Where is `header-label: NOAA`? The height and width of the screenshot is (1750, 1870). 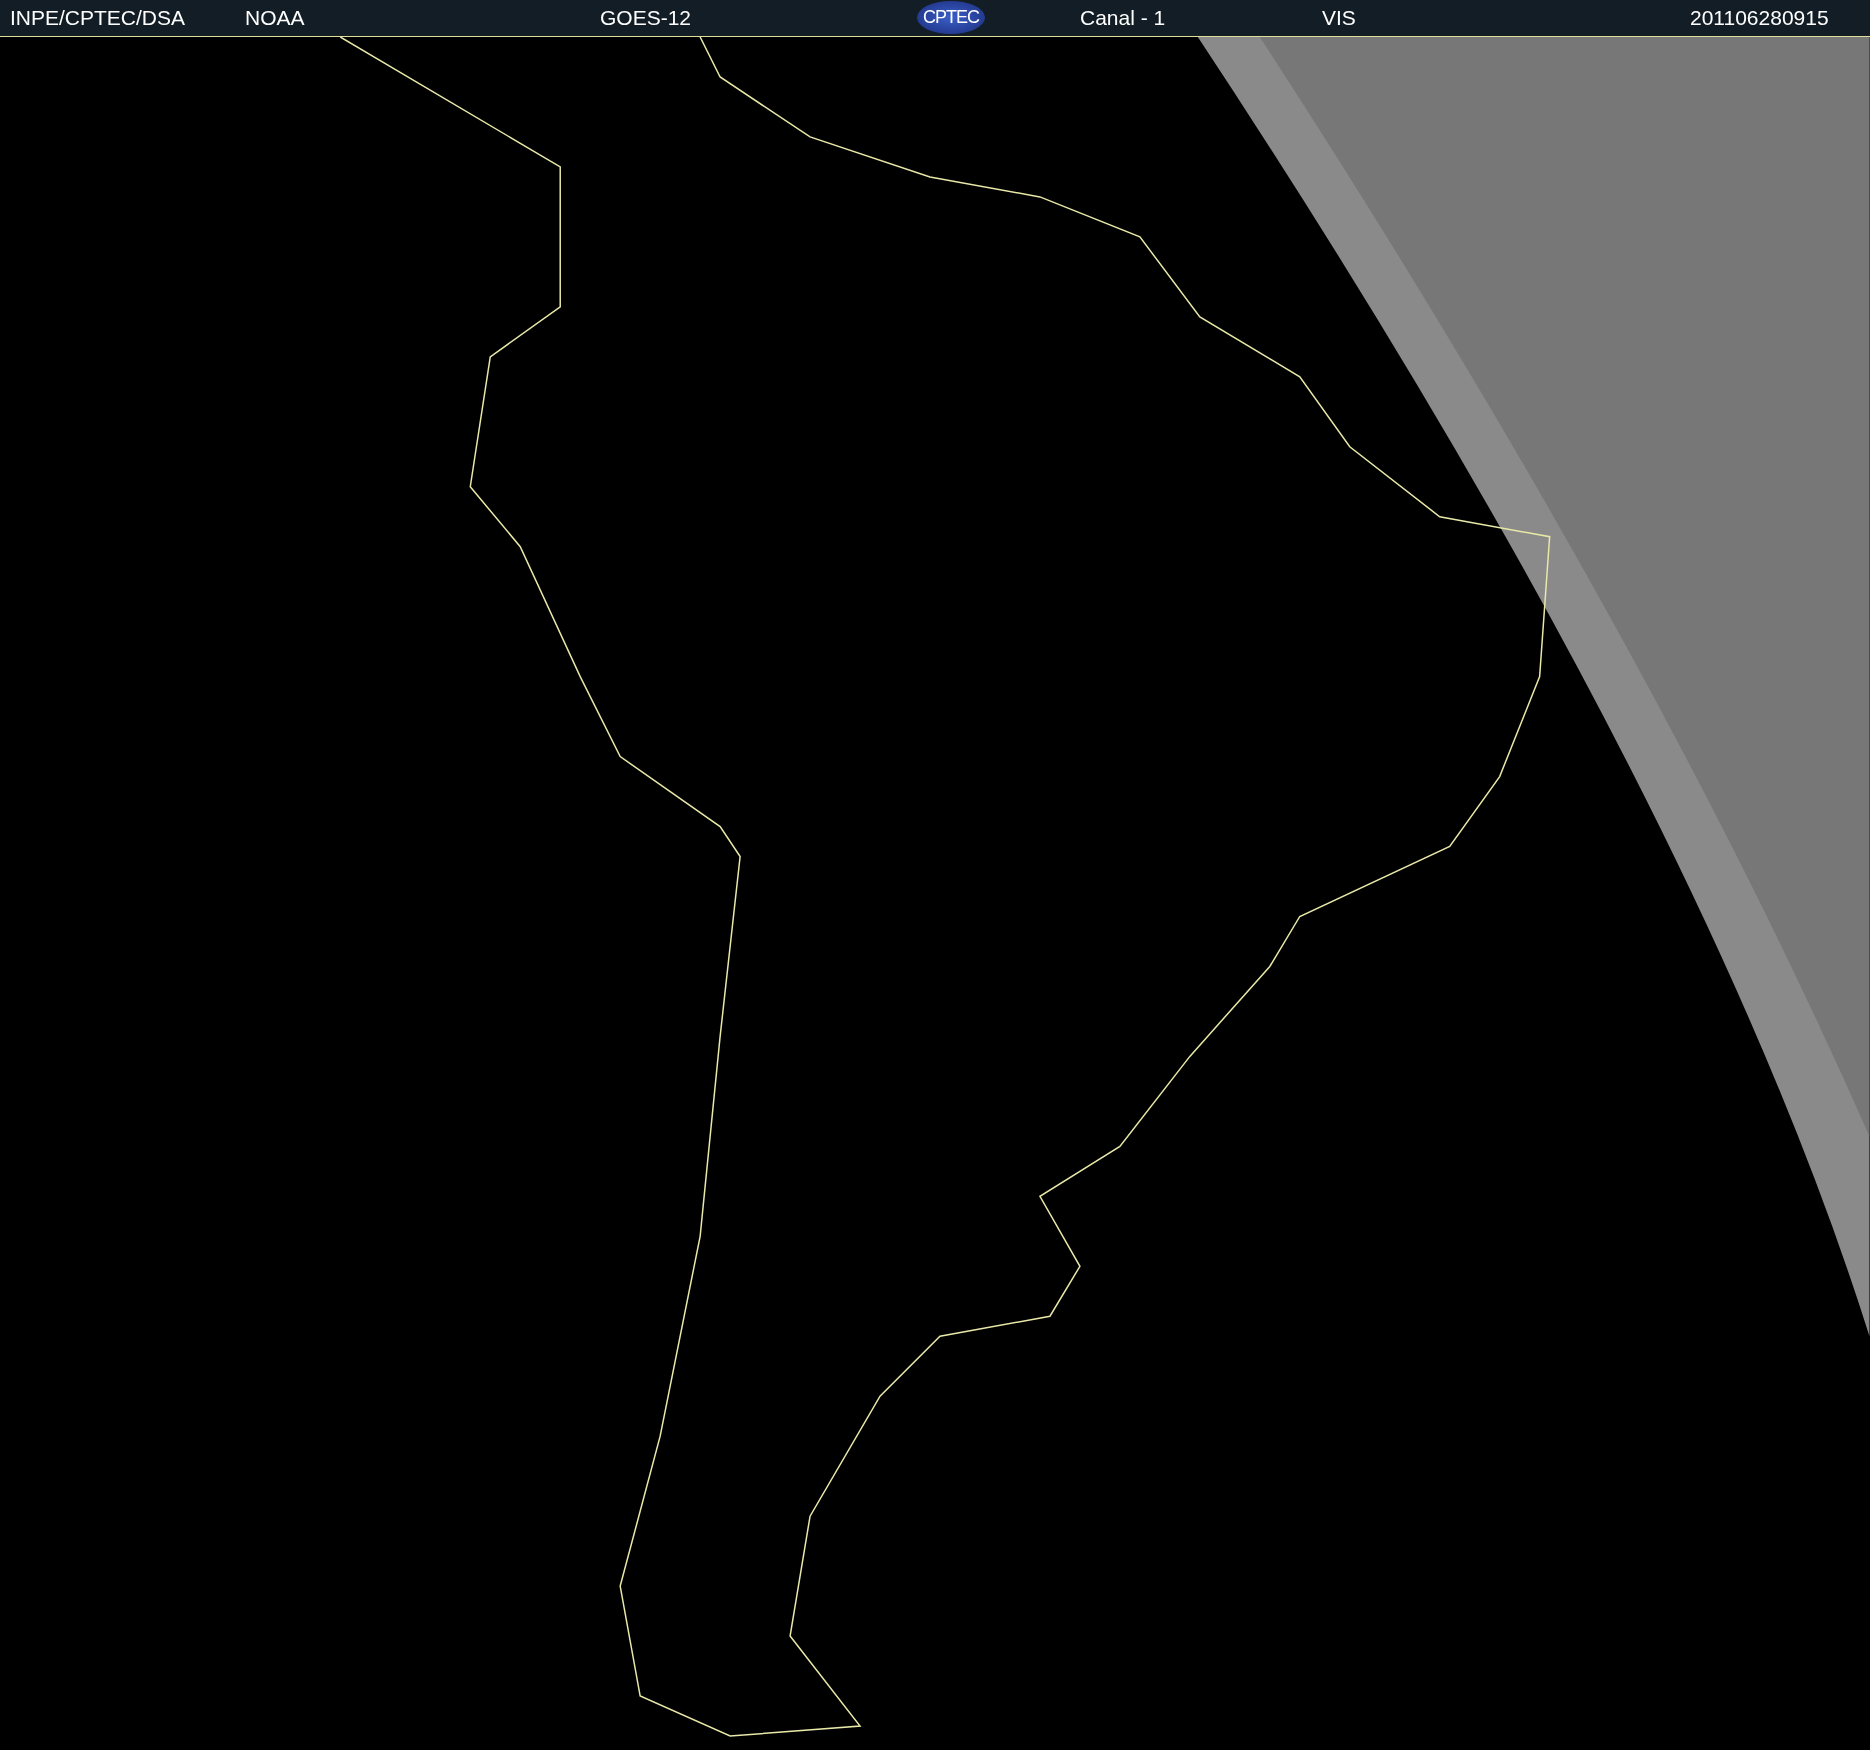
header-label: NOAA is located at coordinates (275, 18).